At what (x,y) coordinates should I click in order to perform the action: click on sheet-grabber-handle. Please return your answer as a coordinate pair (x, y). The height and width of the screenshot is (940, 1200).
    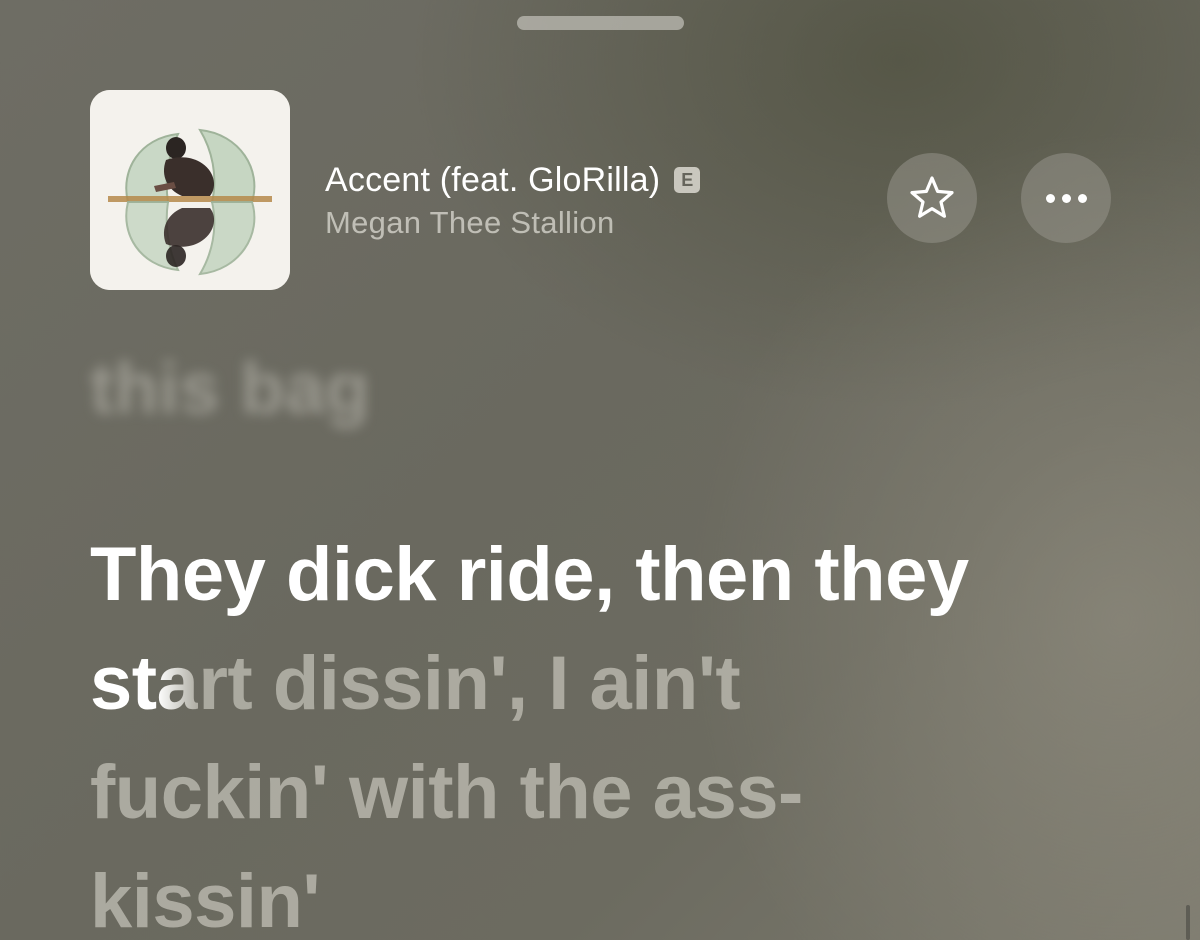
    Looking at the image, I should click on (600, 23).